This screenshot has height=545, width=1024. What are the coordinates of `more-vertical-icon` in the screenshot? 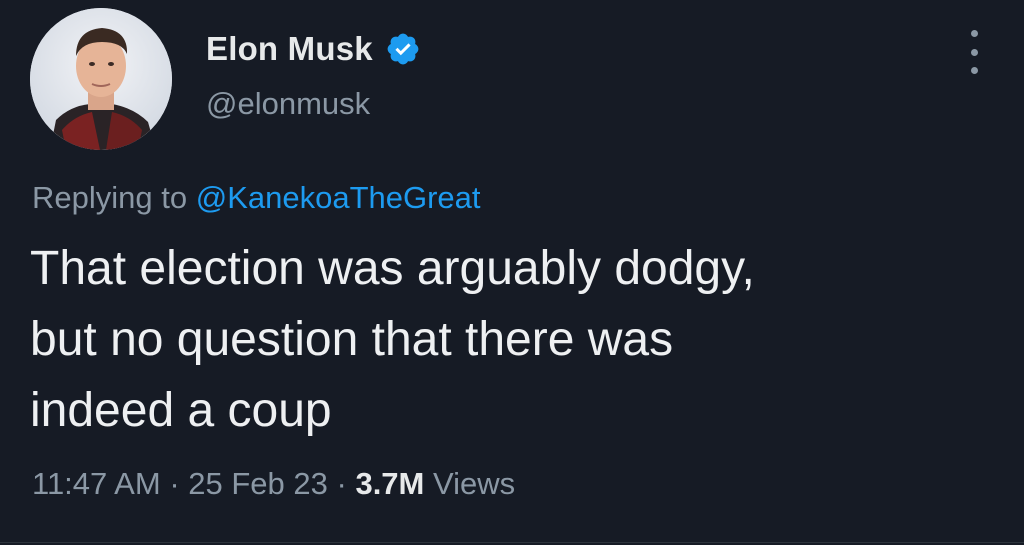 It's located at (974, 52).